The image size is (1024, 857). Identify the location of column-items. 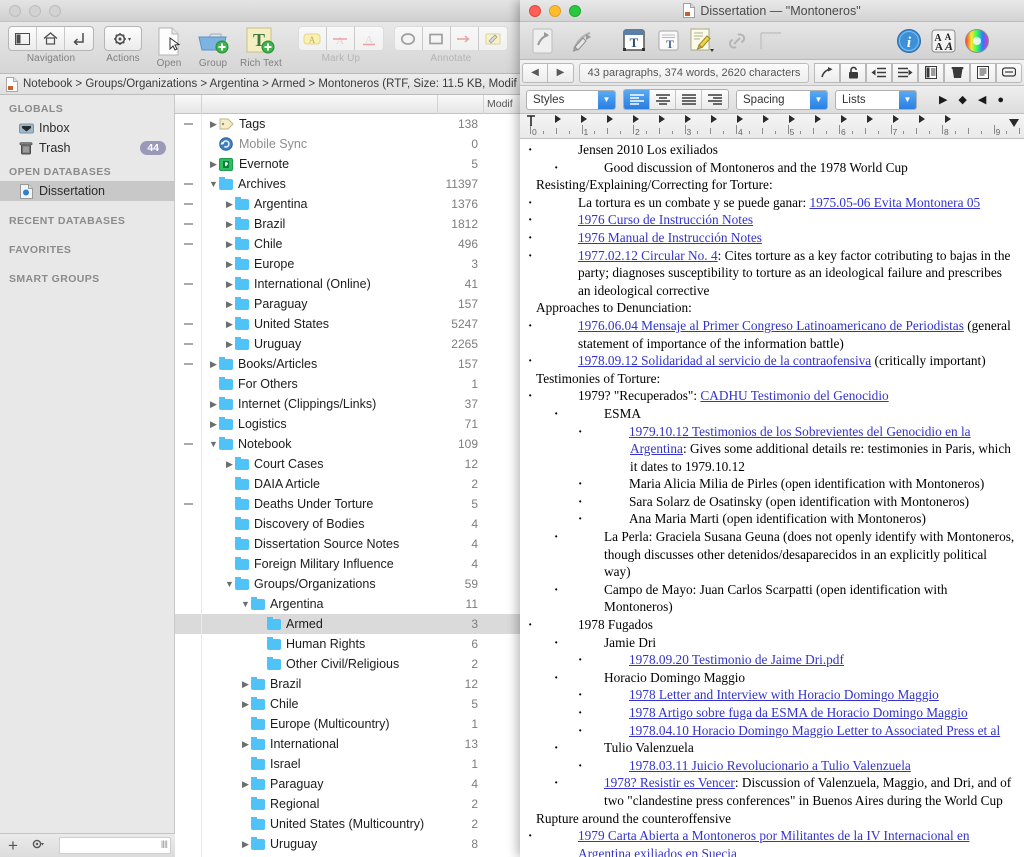
(460, 104).